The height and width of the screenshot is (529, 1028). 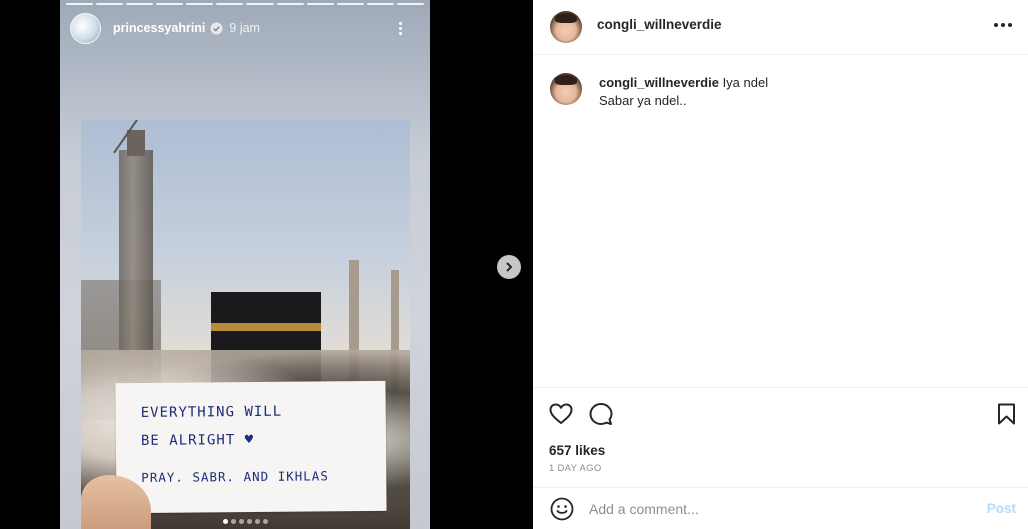 I want to click on post-username: congli_willneverdie, so click(x=659, y=24).